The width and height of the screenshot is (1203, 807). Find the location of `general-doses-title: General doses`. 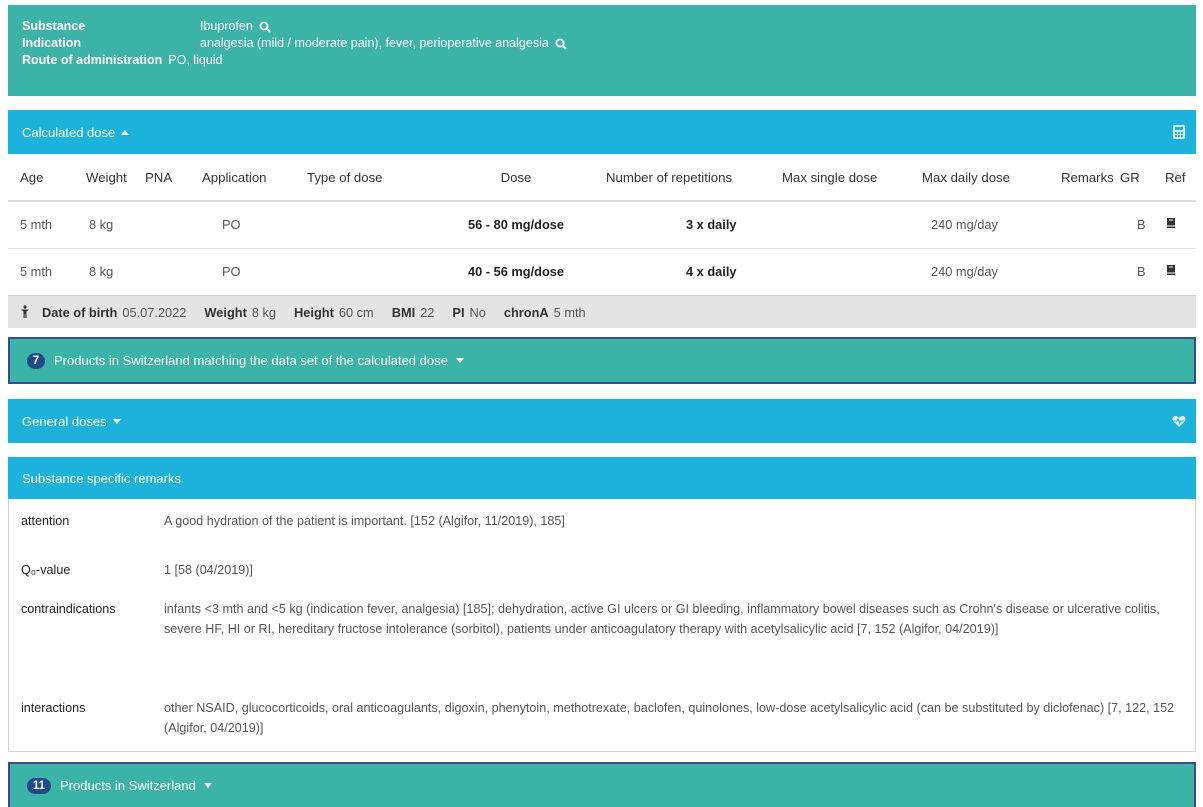

general-doses-title: General doses is located at coordinates (64, 421).